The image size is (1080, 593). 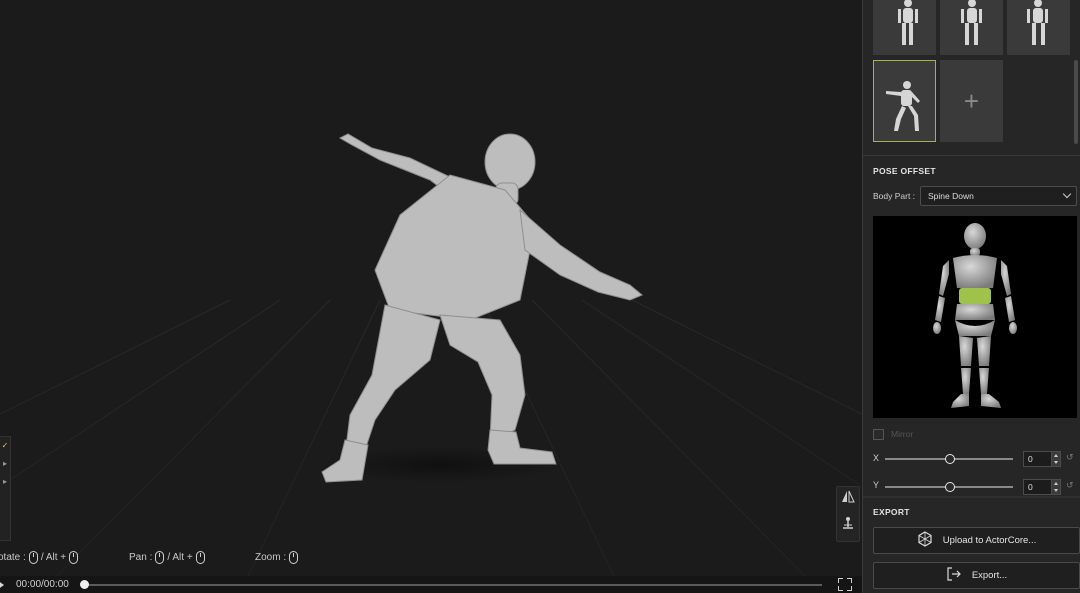 I want to click on thumbnail-scrollbar, so click(x=1076, y=102).